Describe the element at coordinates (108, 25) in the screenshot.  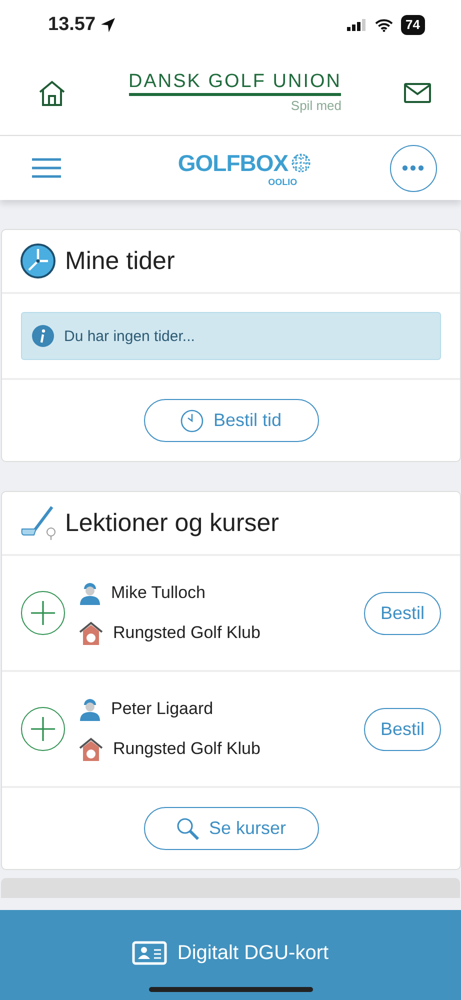
I see `location-arrow-icon` at that location.